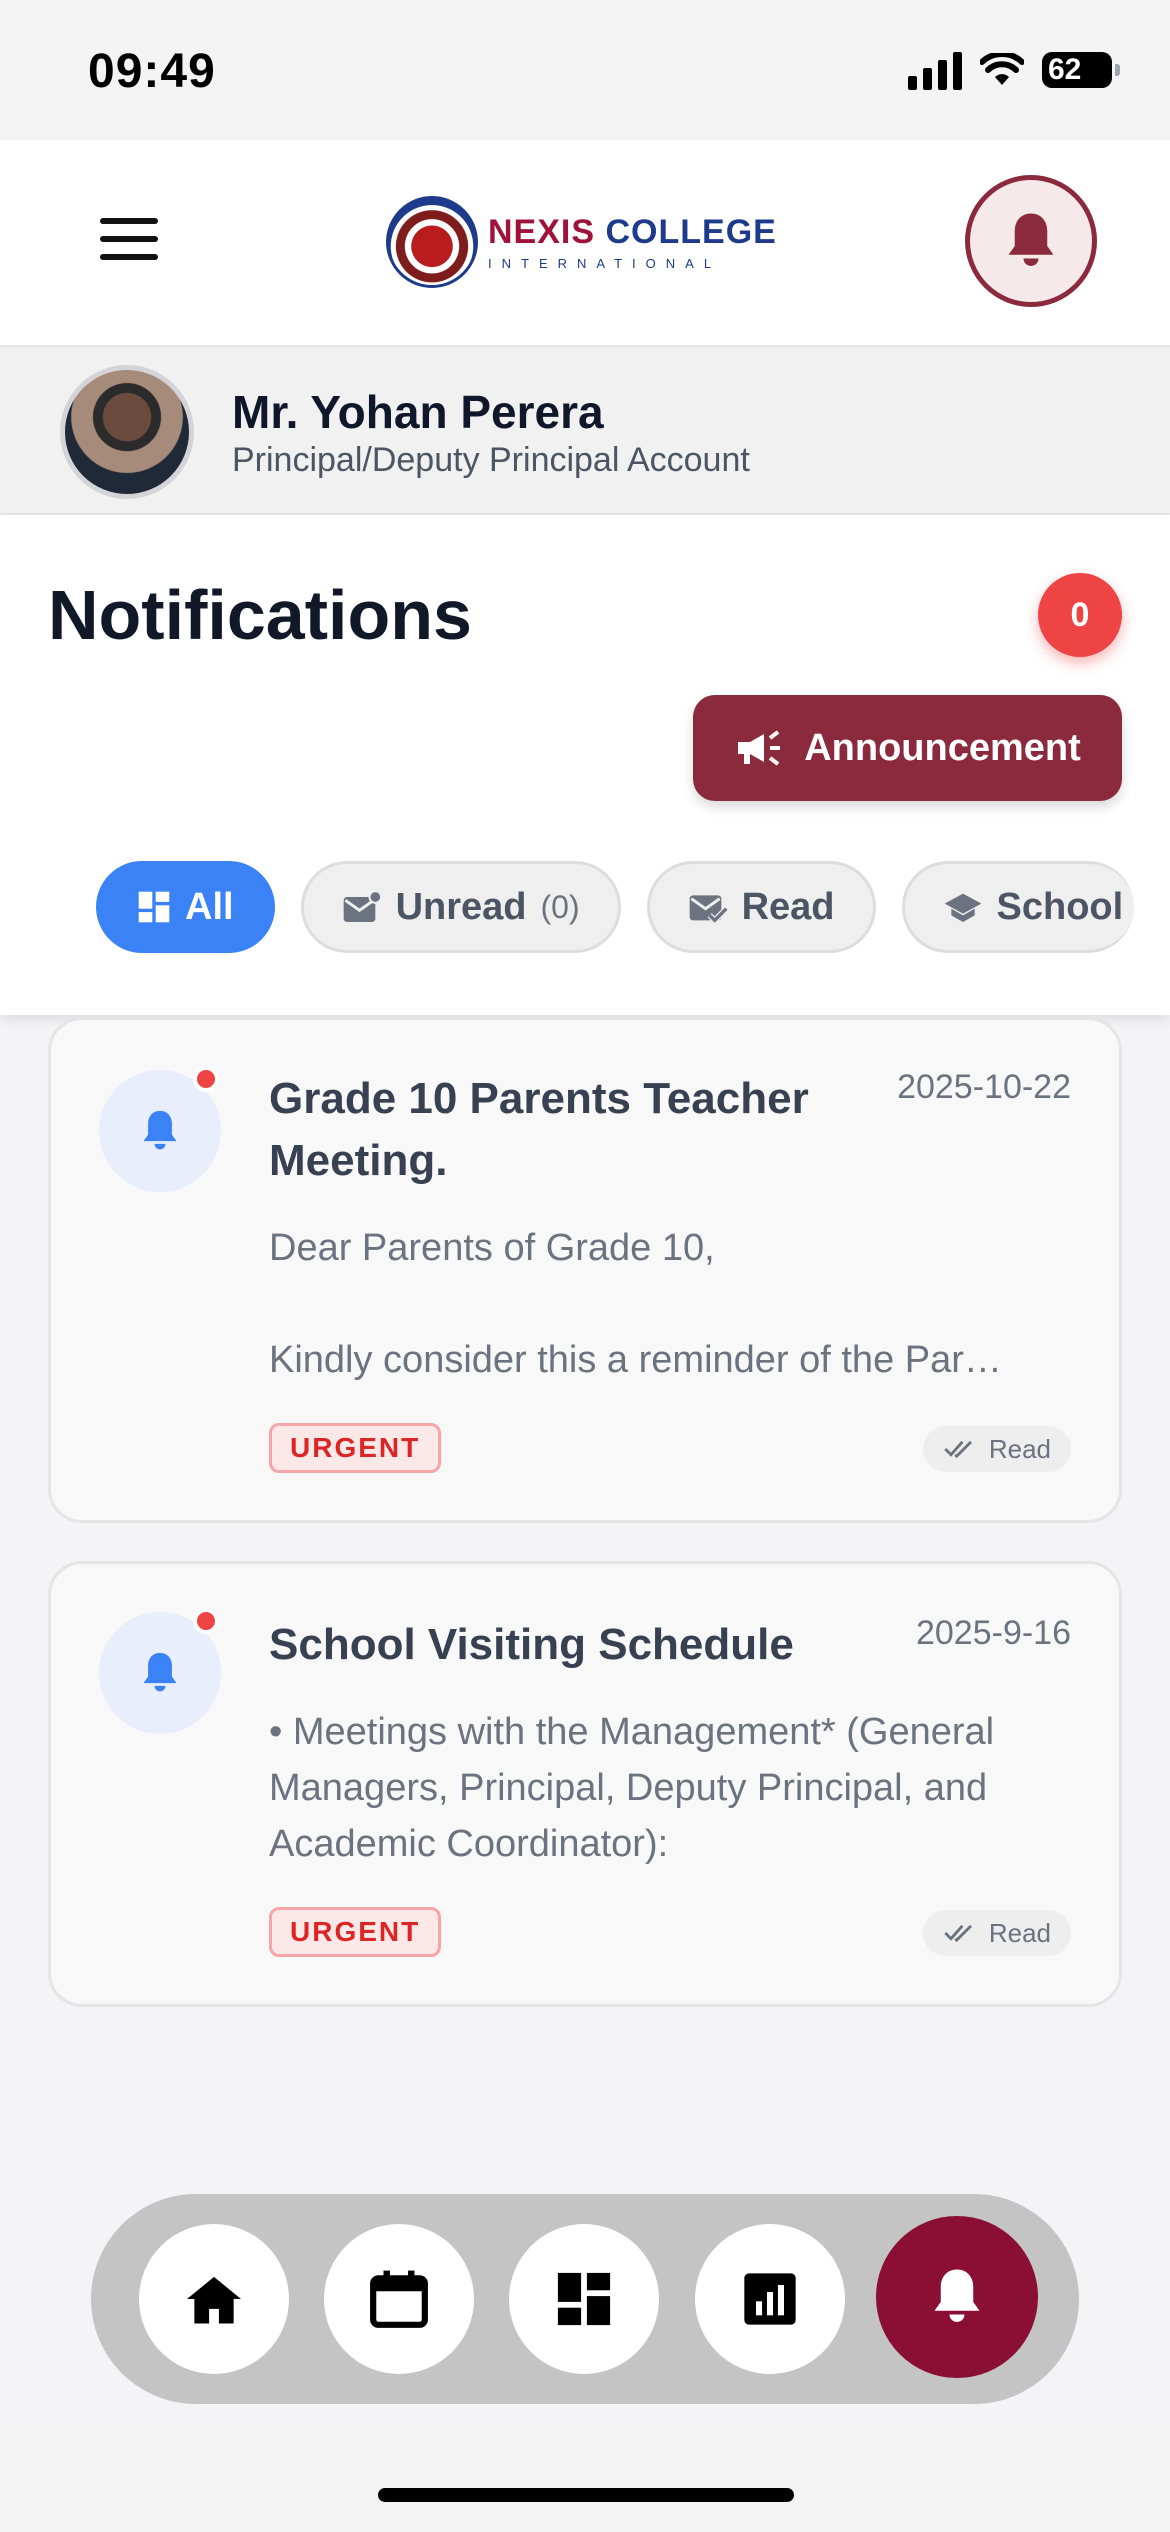  Describe the element at coordinates (942, 747) in the screenshot. I see `announcement-label: Announcement` at that location.